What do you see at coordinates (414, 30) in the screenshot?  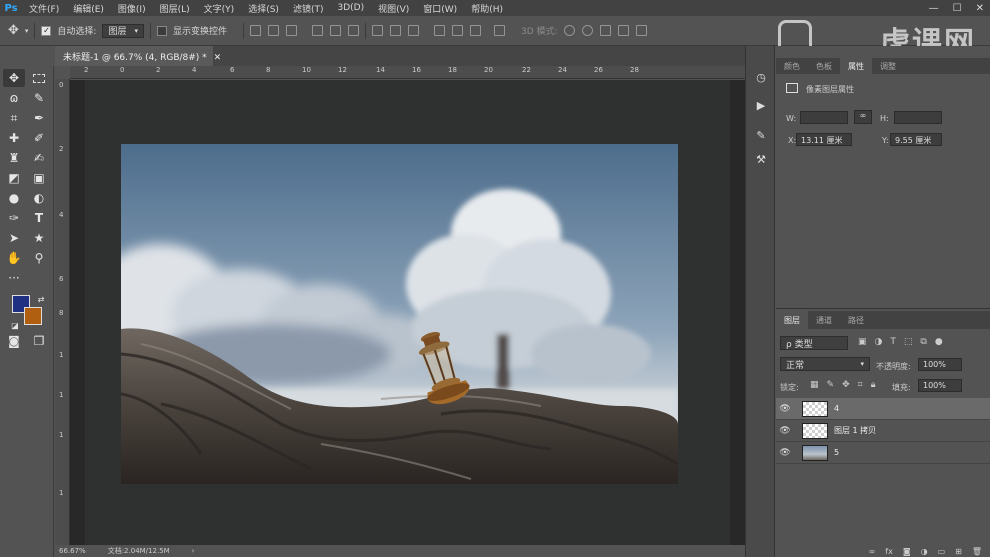 I see `distribute-bottom-icon` at bounding box center [414, 30].